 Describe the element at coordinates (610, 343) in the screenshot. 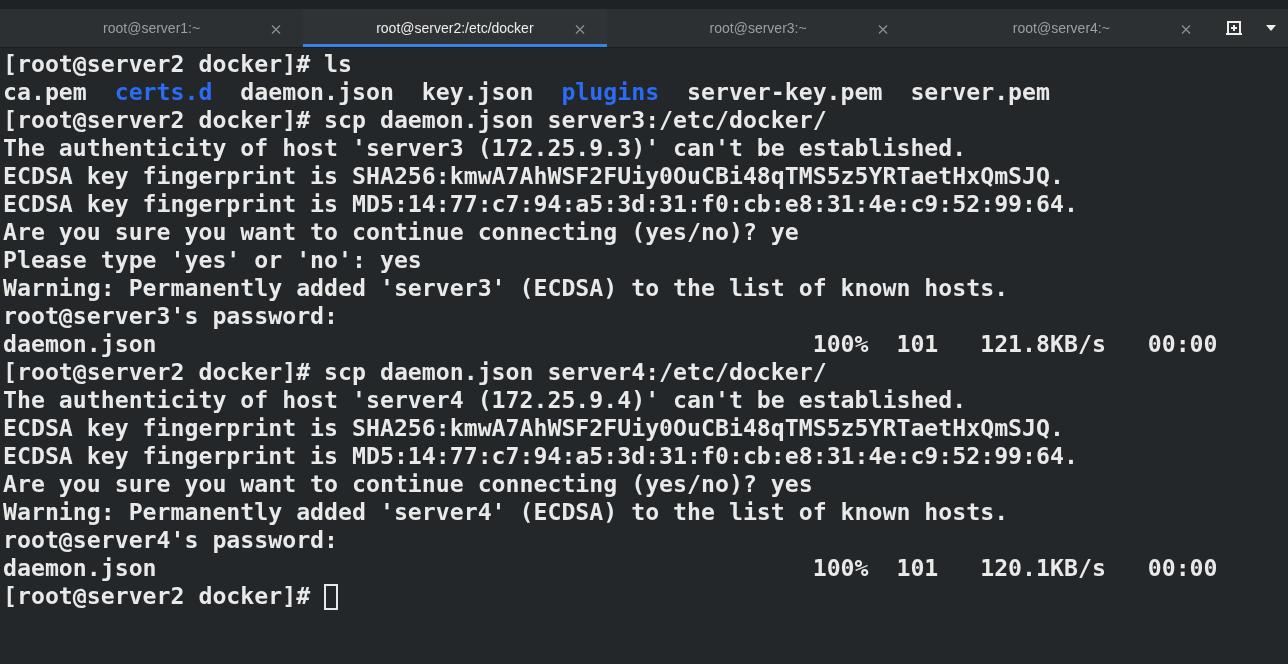

I see `terminal-line: daemon.json 100% 101 121.8KB/s 00:00` at that location.